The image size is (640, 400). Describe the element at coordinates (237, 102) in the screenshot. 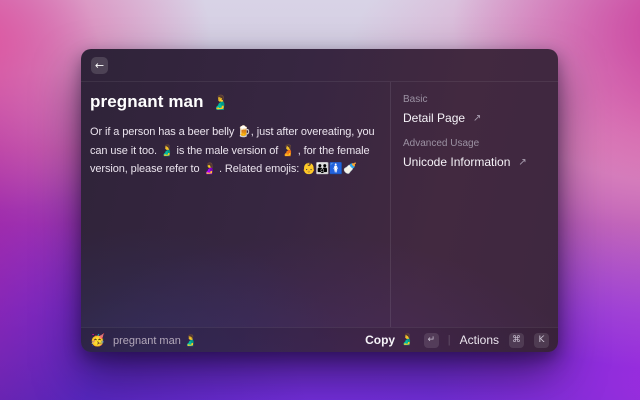

I see `title-row: pregnant man 🫃` at that location.